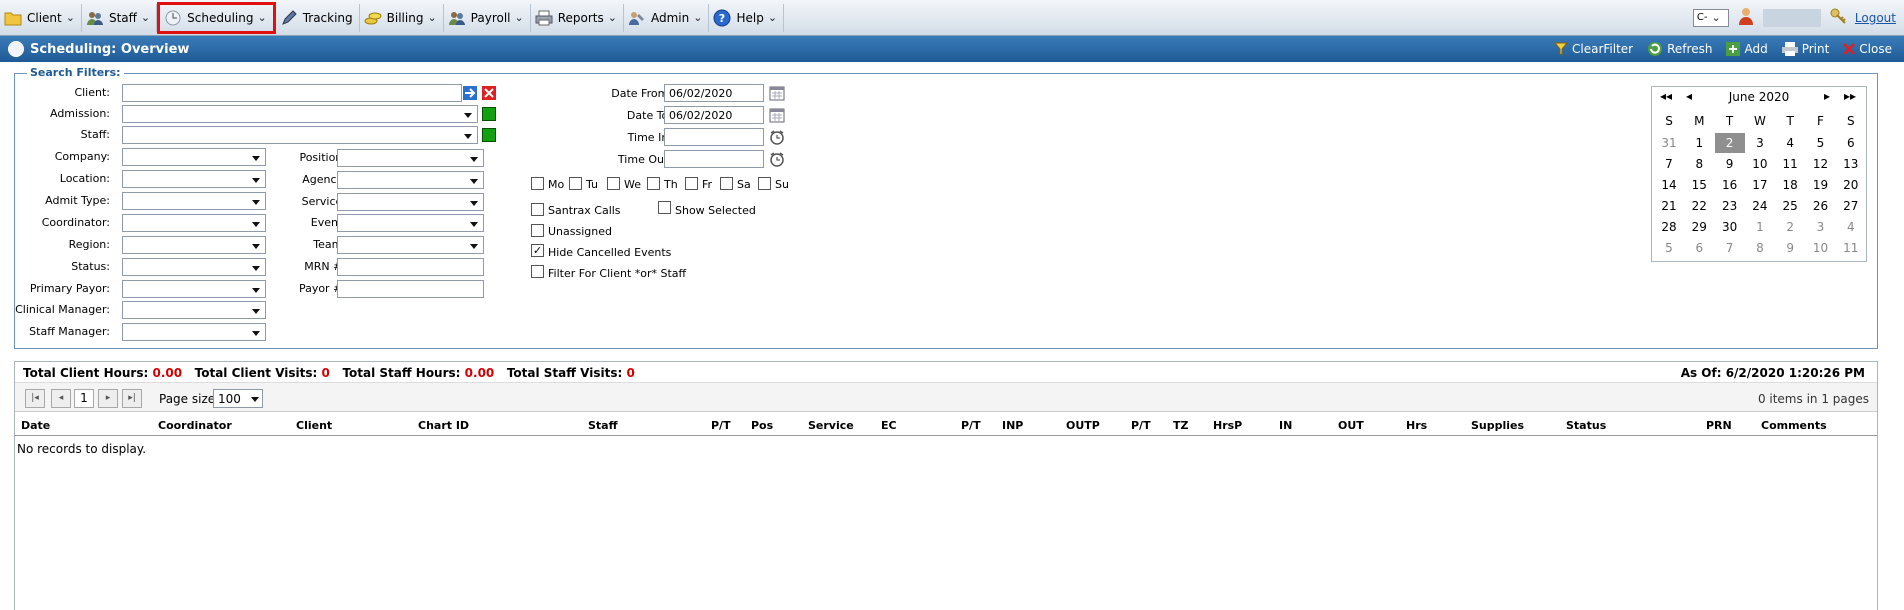 The height and width of the screenshot is (610, 1904). Describe the element at coordinates (194, 157) in the screenshot. I see `company-dropdown` at that location.